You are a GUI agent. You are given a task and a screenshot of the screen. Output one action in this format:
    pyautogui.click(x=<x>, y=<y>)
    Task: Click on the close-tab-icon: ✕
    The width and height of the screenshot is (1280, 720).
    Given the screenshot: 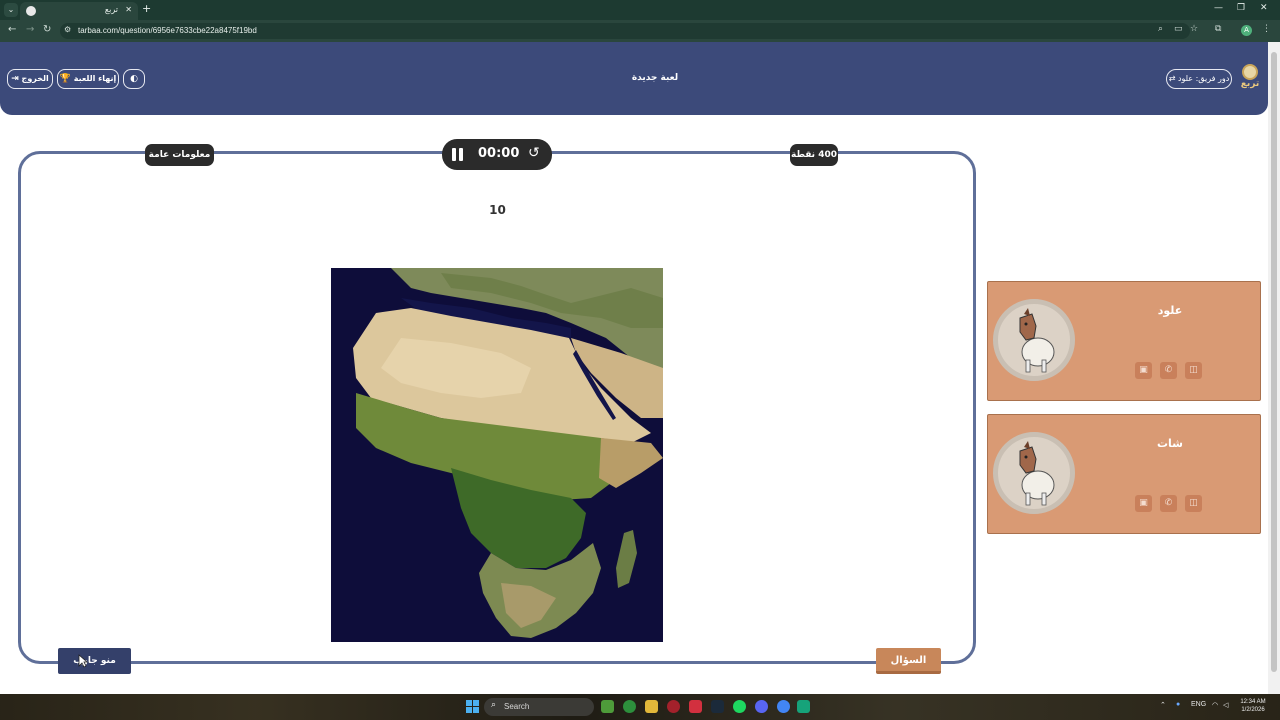 What is the action you would take?
    pyautogui.click(x=128, y=9)
    